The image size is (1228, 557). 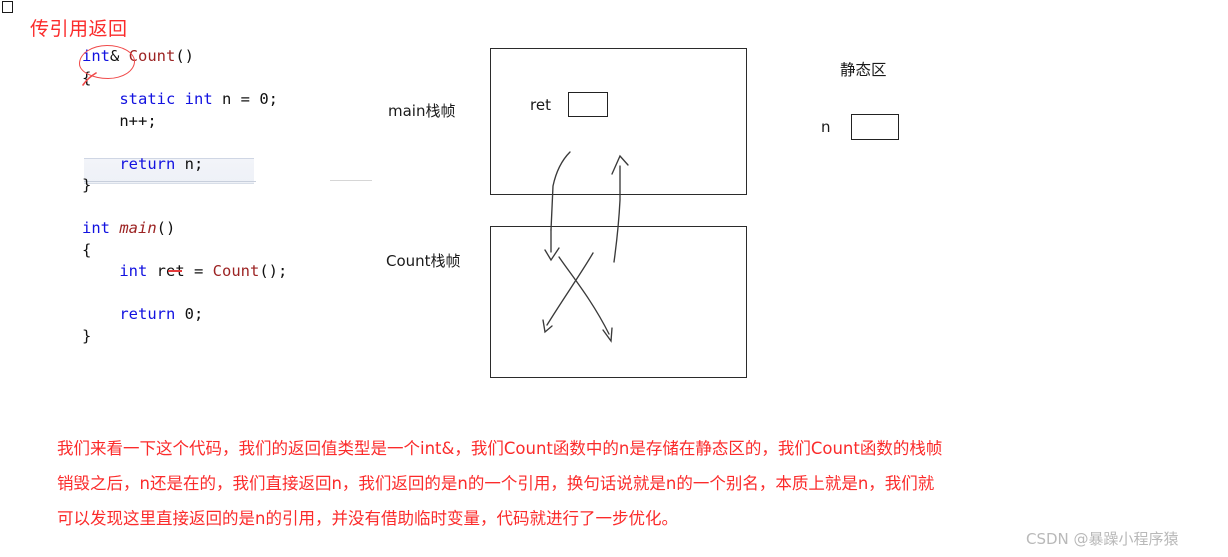 I want to click on code-token: n;, so click(x=189, y=163).